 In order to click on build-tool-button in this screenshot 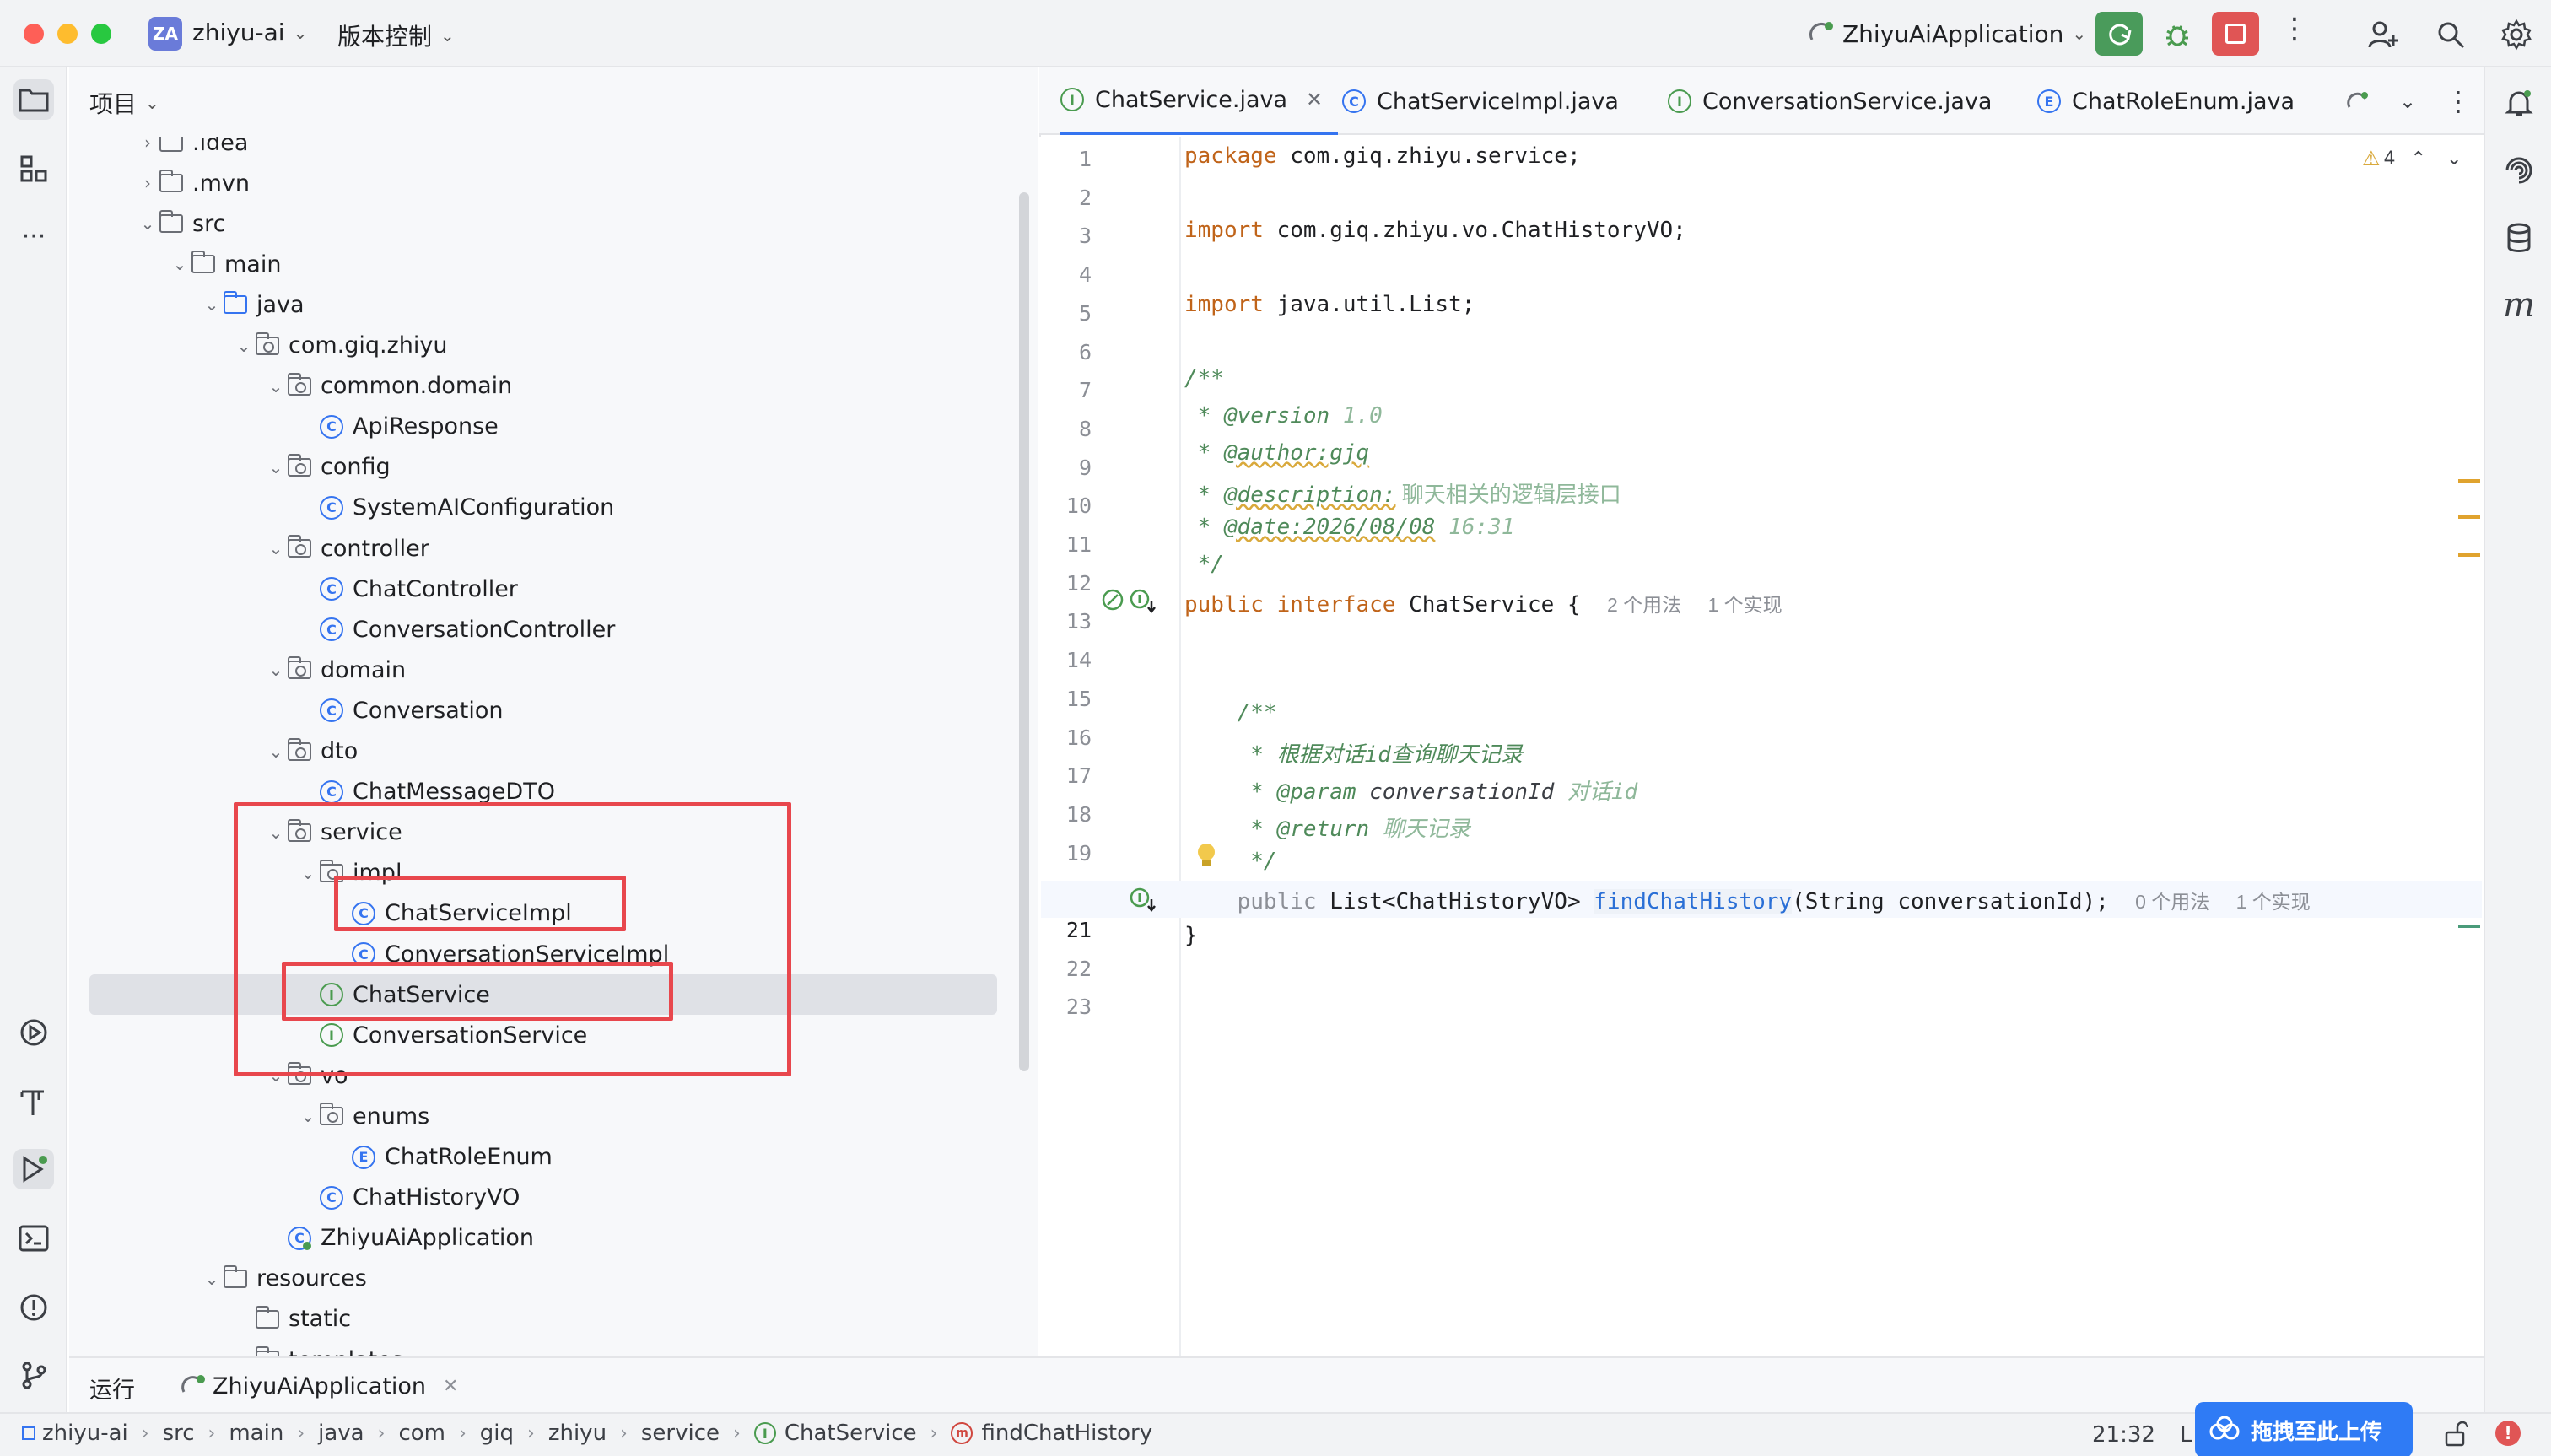, I will do `click(33, 1101)`.